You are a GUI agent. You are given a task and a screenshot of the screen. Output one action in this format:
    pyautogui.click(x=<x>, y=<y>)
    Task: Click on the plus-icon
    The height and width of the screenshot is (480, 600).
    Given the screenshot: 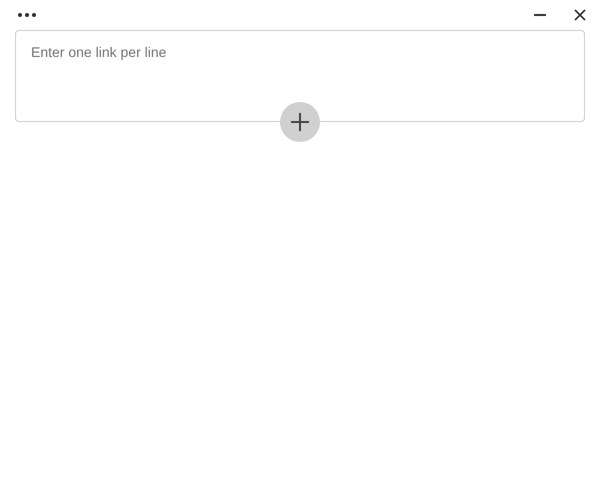 What is the action you would take?
    pyautogui.click(x=300, y=122)
    